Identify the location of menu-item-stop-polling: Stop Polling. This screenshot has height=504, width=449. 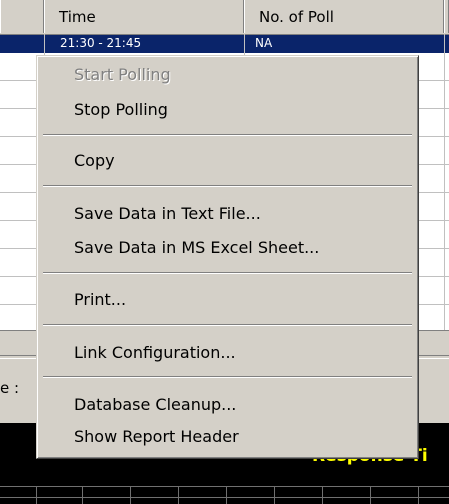
(227, 110).